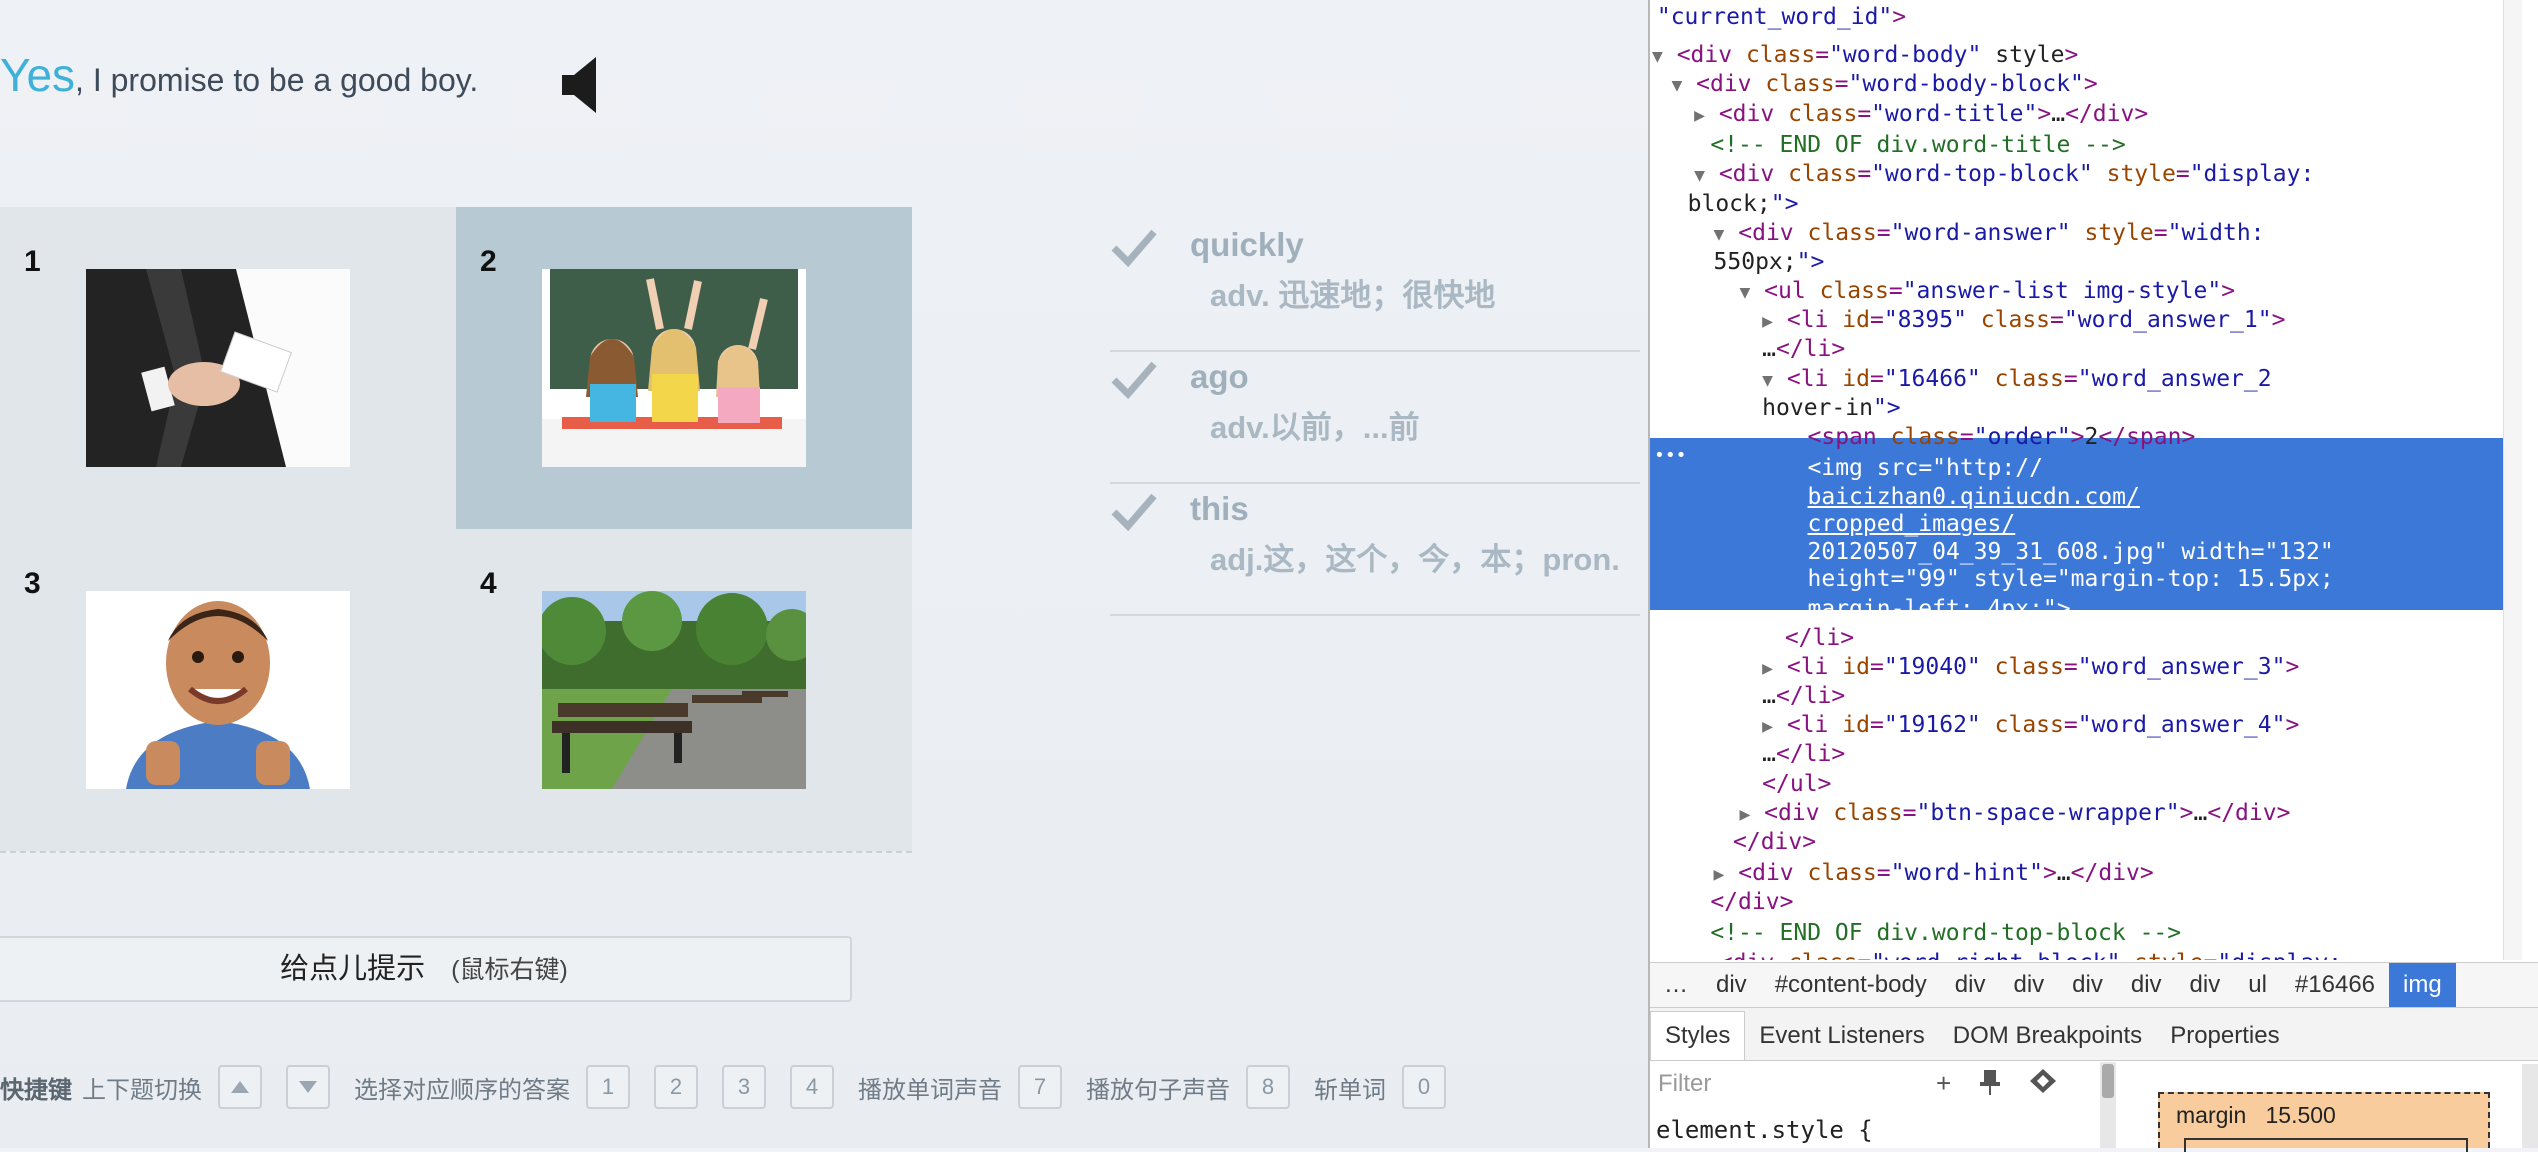 Image resolution: width=2538 pixels, height=1152 pixels. I want to click on tab-dom-breakpoints: DOM Breakpoints, so click(2047, 1036).